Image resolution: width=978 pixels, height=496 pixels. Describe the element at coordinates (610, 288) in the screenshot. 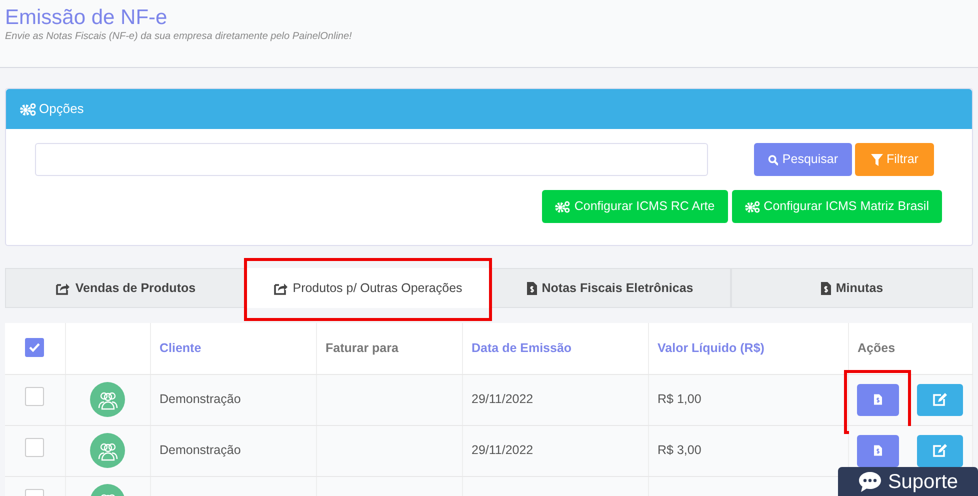

I see `tab: Notas Fiscais Eletrônicas` at that location.